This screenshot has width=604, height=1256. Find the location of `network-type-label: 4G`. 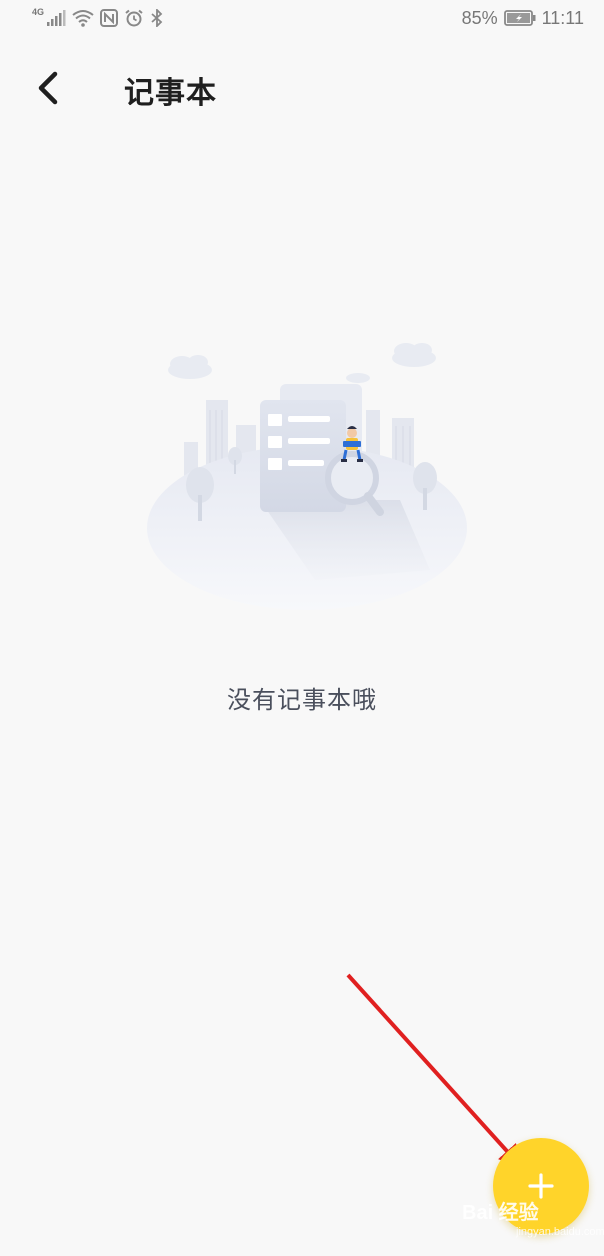

network-type-label: 4G is located at coordinates (38, 12).